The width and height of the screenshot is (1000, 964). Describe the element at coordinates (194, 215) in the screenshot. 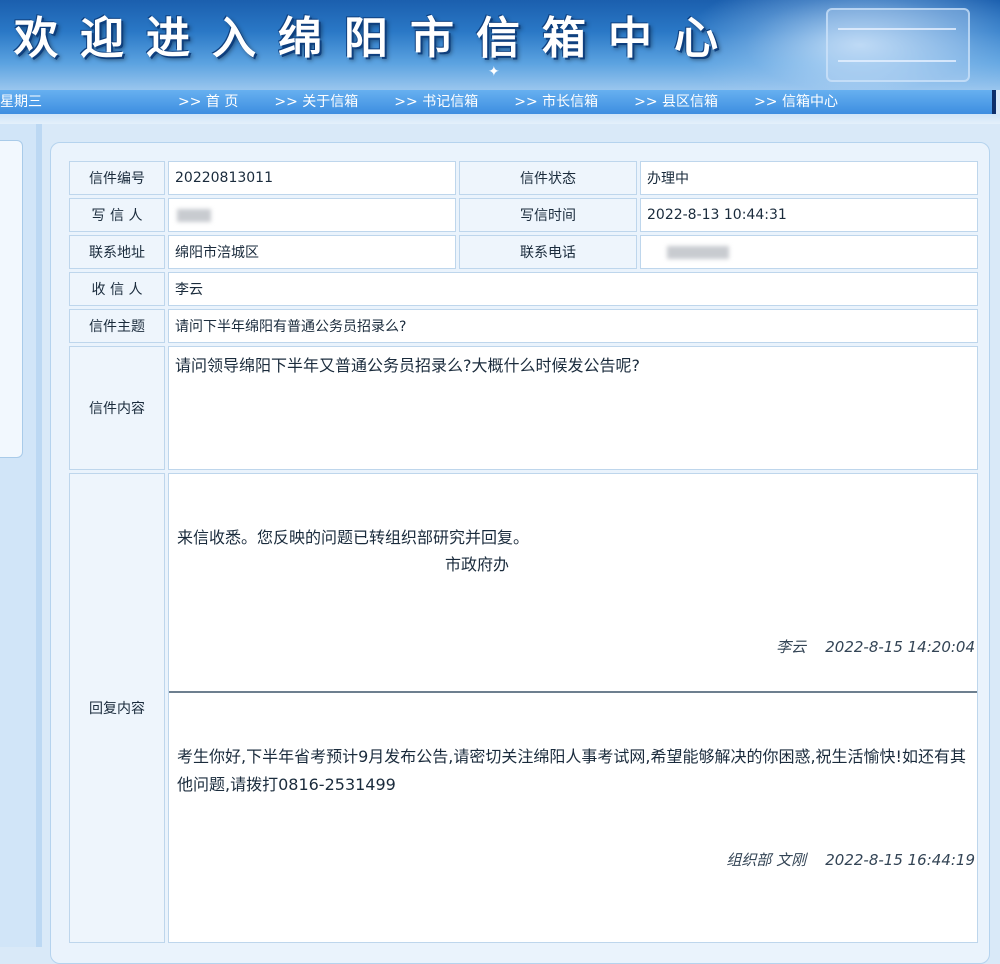

I see `redacted-writer` at that location.